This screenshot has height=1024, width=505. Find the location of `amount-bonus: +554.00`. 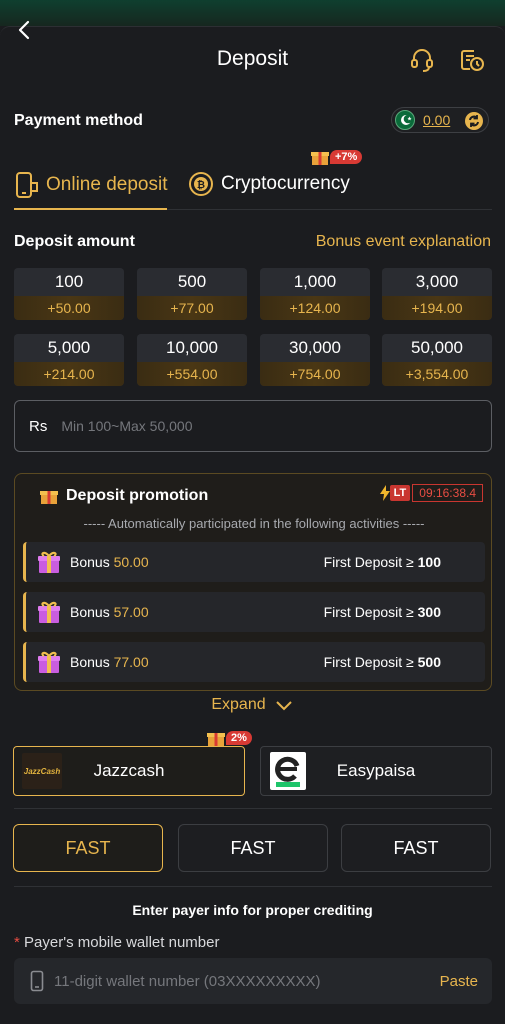

amount-bonus: +554.00 is located at coordinates (192, 374).